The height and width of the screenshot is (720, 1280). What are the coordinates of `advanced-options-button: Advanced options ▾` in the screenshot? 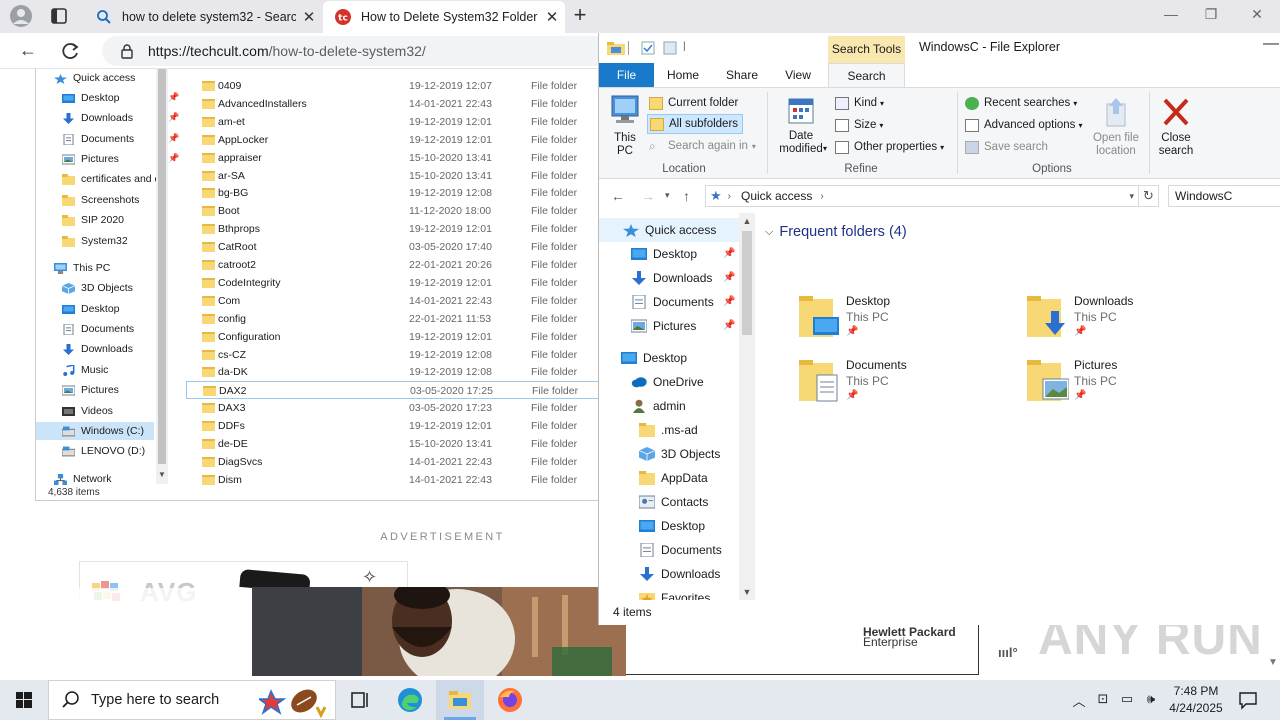 It's located at (1023, 125).